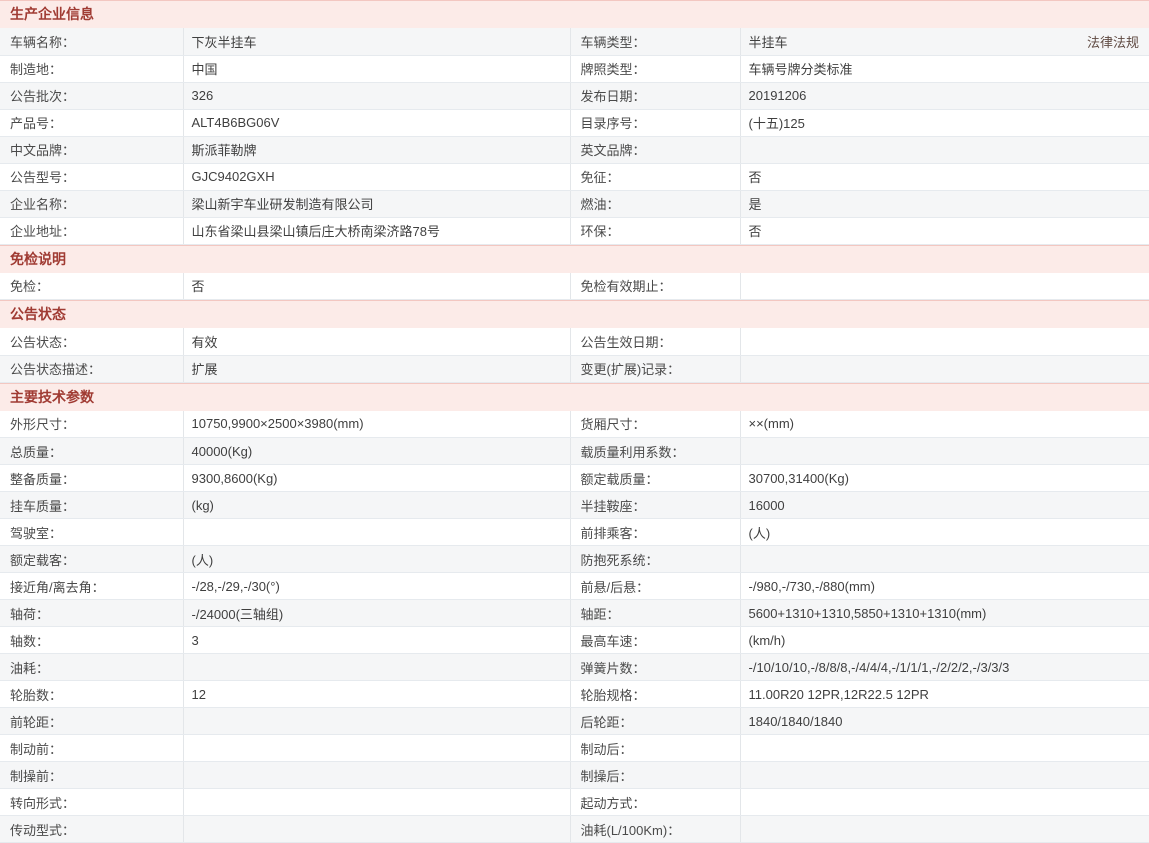 The height and width of the screenshot is (843, 1149). Describe the element at coordinates (655, 613) in the screenshot. I see `field-label: 轴距：` at that location.